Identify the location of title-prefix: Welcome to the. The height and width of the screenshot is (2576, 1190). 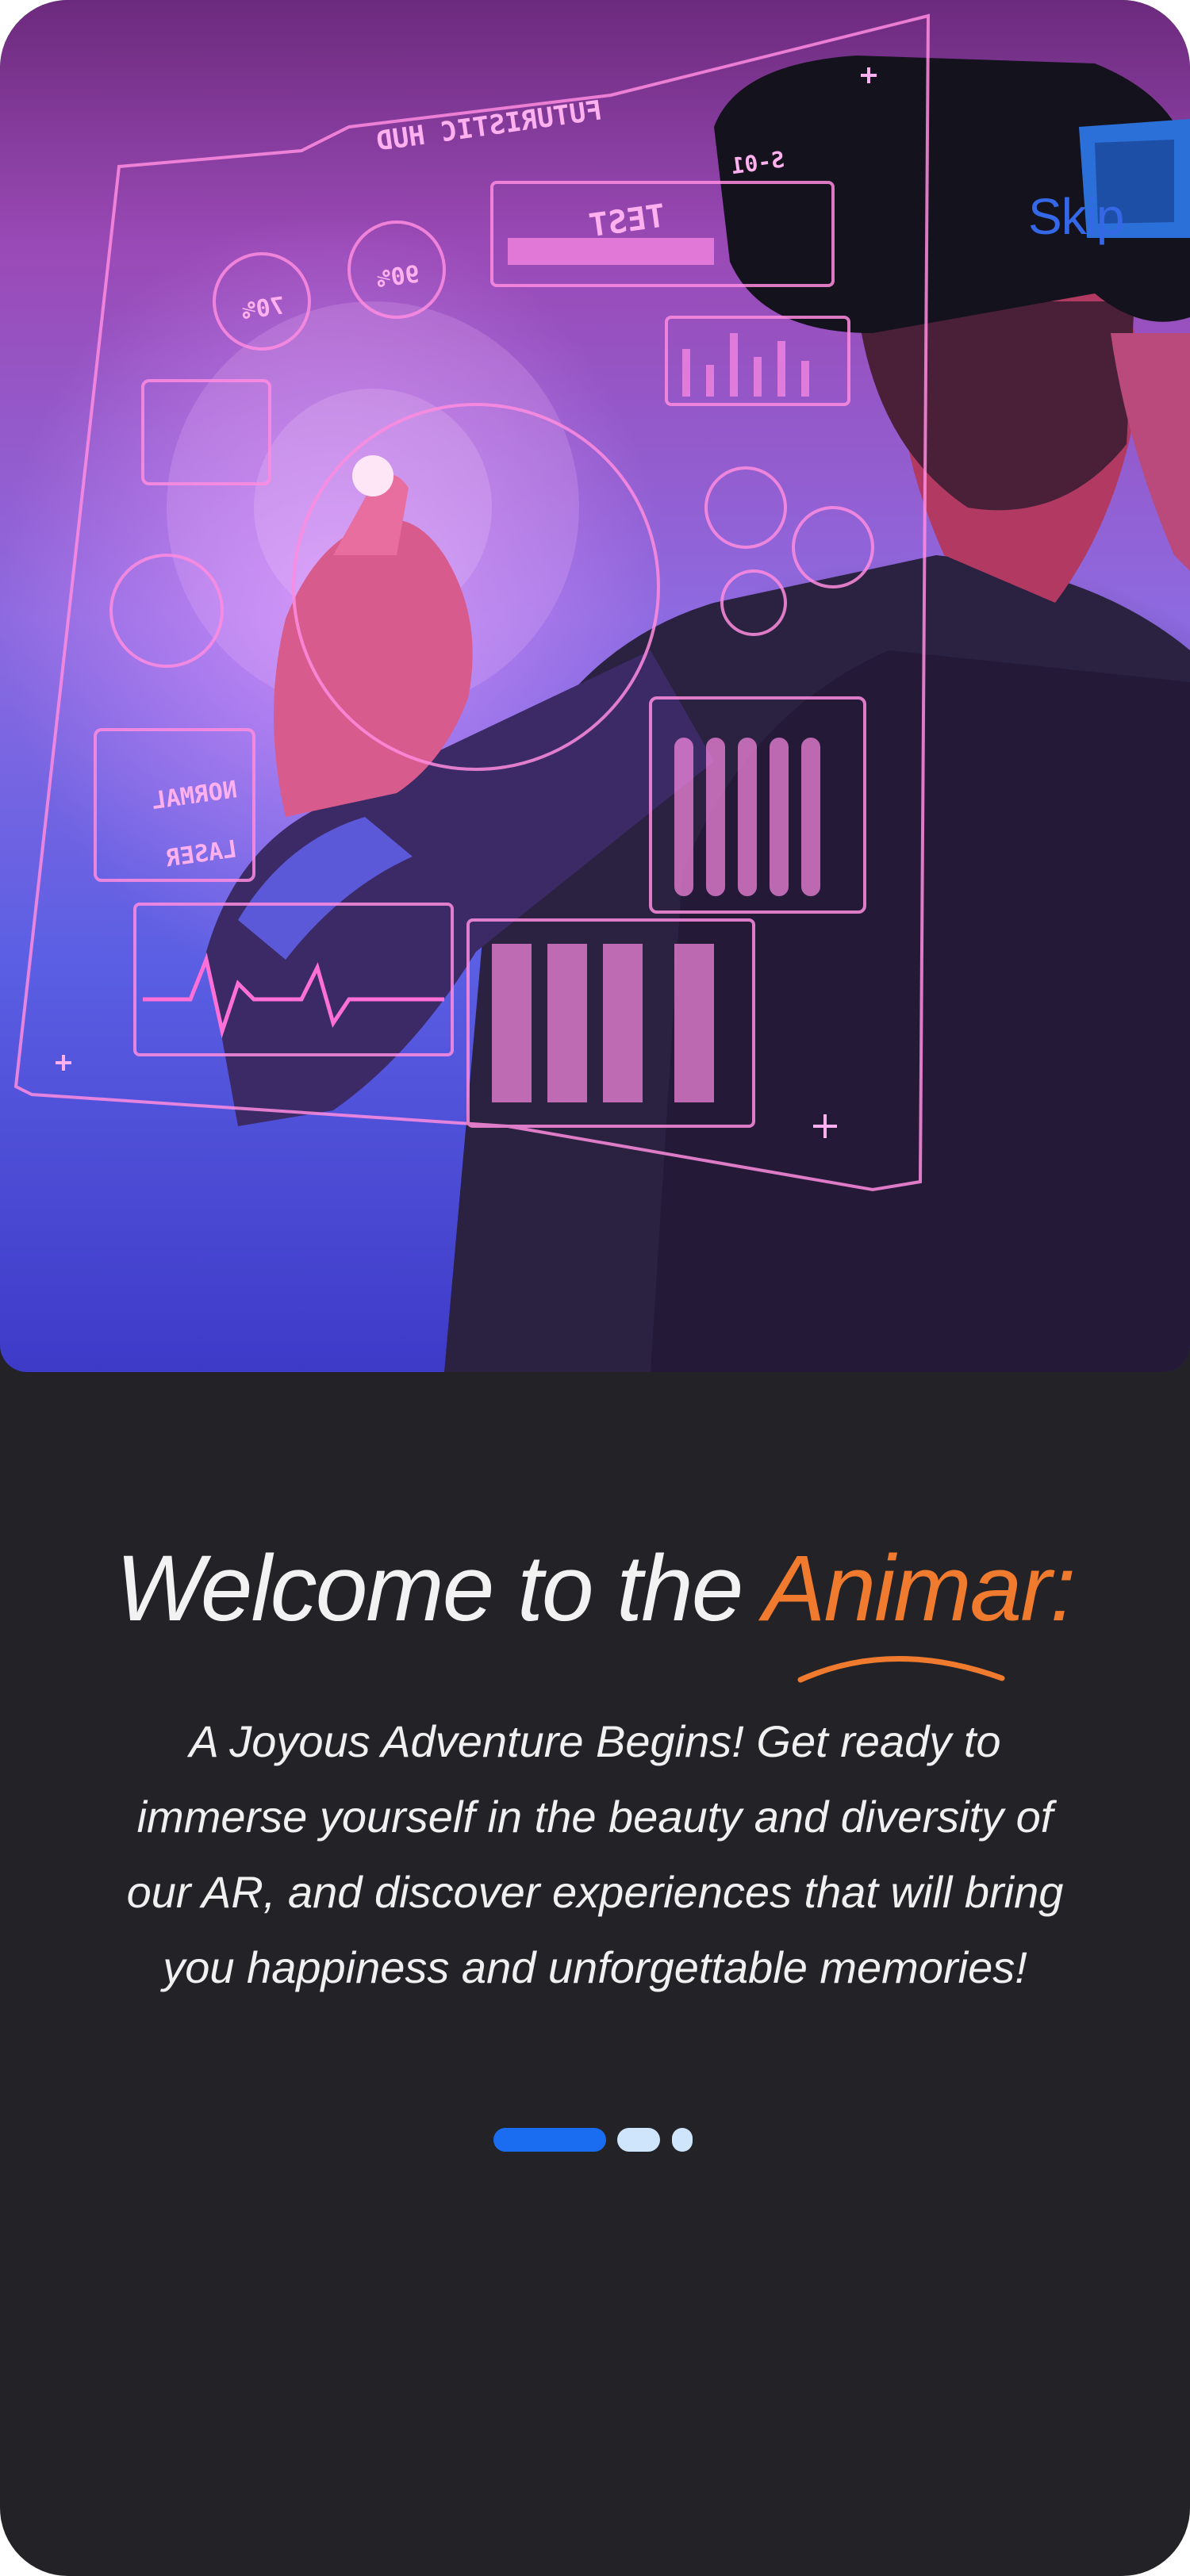
(439, 1589).